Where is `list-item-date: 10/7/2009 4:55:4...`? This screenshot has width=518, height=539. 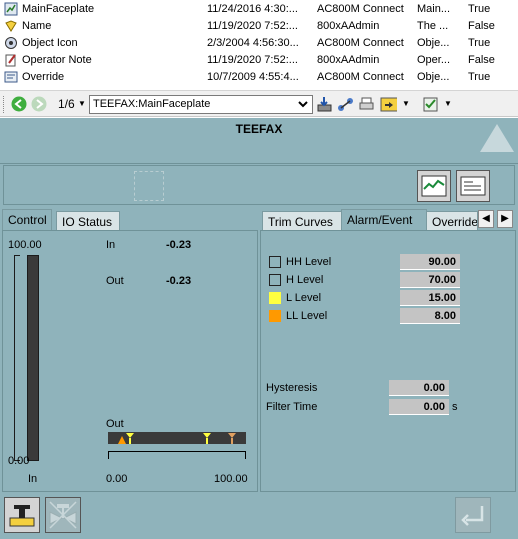
list-item-date: 10/7/2009 4:55:4... is located at coordinates (253, 77).